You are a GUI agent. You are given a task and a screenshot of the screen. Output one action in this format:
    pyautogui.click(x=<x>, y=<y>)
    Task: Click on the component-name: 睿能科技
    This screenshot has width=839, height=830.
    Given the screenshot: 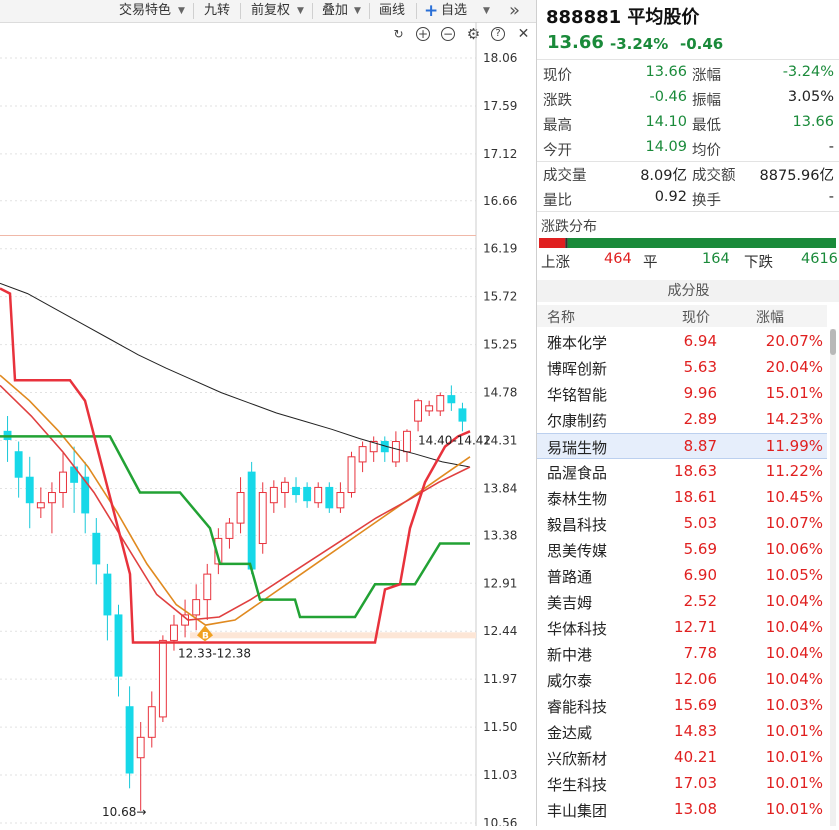 What is the action you would take?
    pyautogui.click(x=577, y=707)
    